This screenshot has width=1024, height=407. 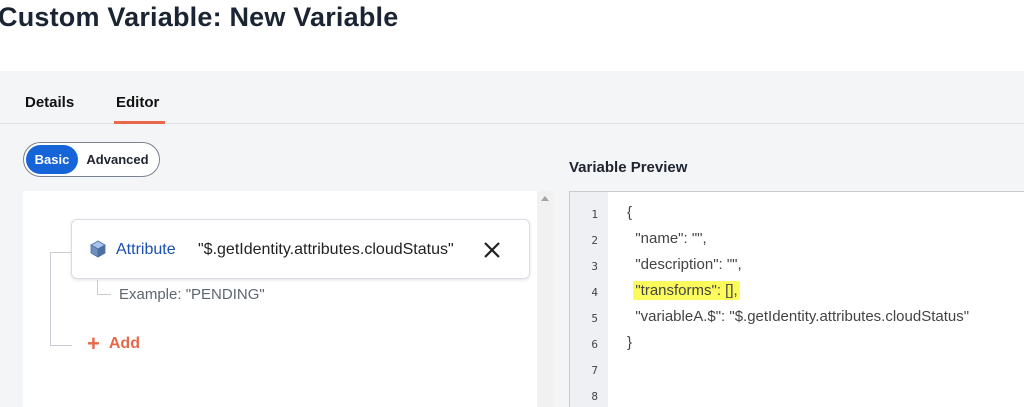 What do you see at coordinates (61, 252) in the screenshot?
I see `tree-connector` at bounding box center [61, 252].